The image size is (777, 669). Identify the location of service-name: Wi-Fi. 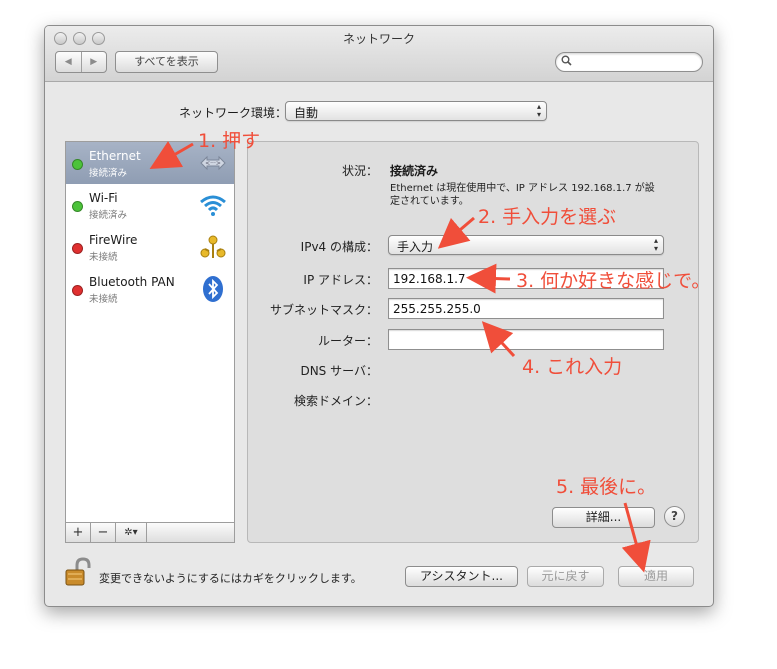
(103, 198).